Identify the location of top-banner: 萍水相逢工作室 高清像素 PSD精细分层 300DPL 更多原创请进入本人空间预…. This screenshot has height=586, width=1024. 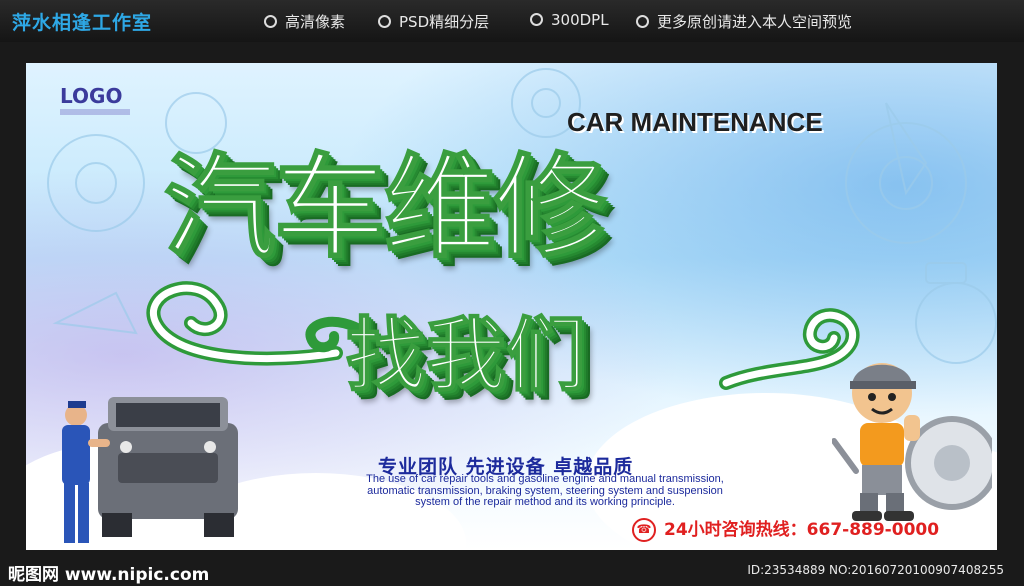
(512, 21).